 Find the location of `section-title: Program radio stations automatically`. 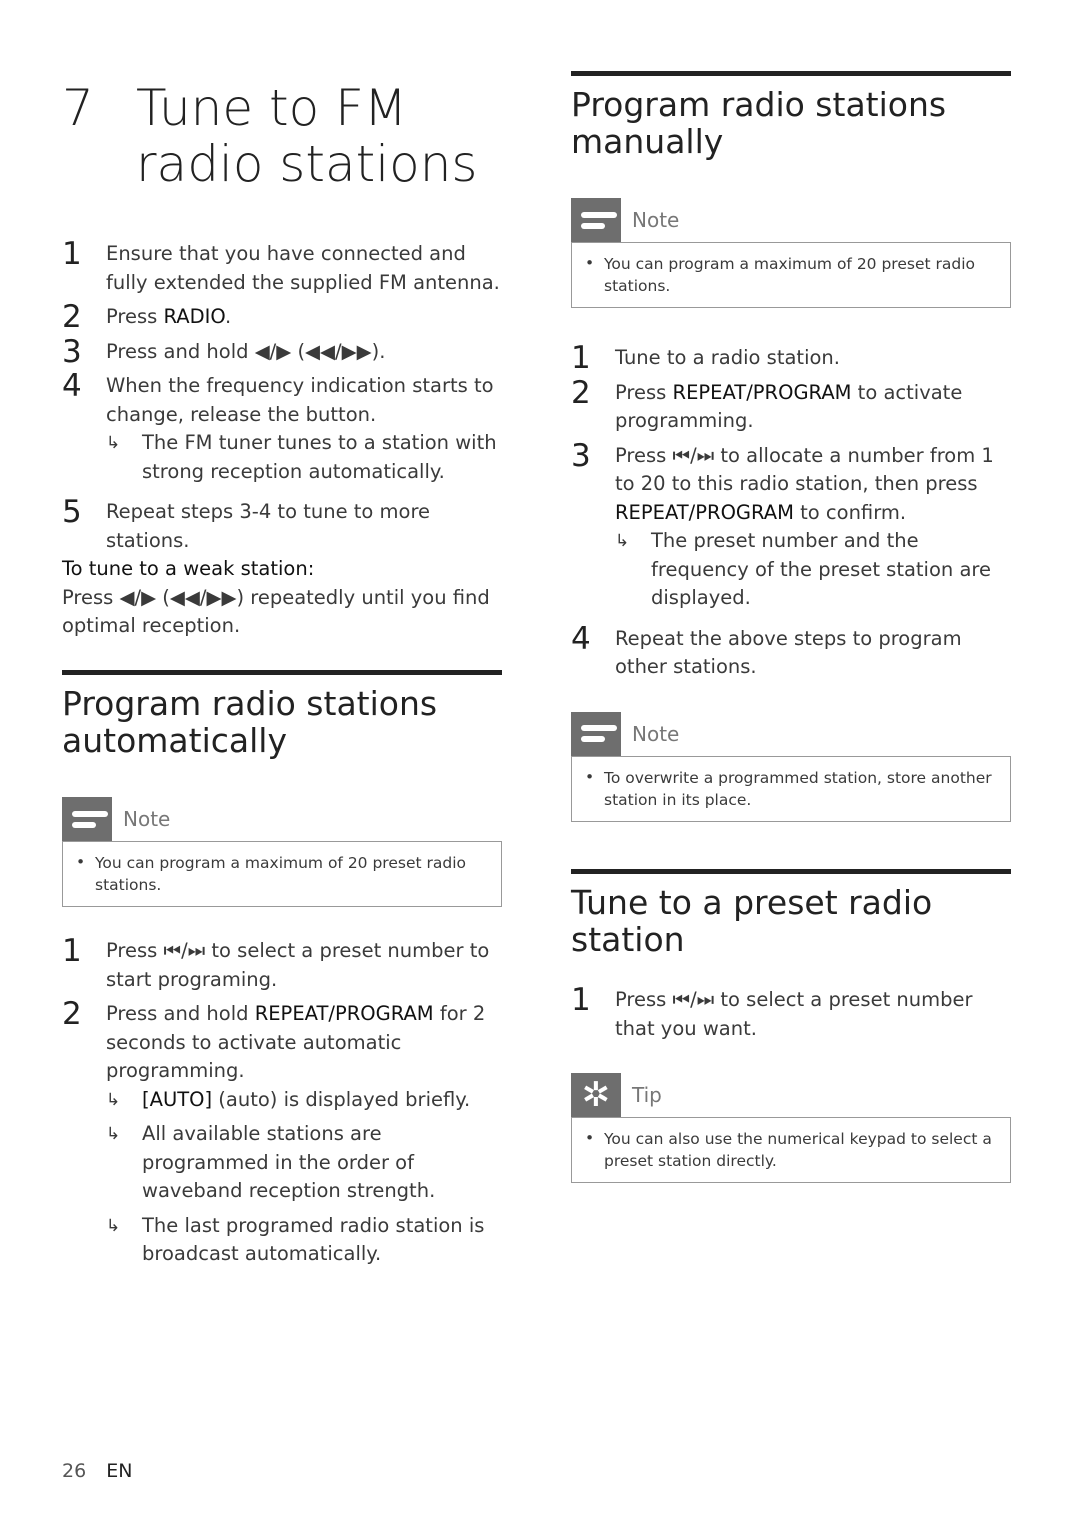

section-title: Program radio stations automatically is located at coordinates (250, 722).